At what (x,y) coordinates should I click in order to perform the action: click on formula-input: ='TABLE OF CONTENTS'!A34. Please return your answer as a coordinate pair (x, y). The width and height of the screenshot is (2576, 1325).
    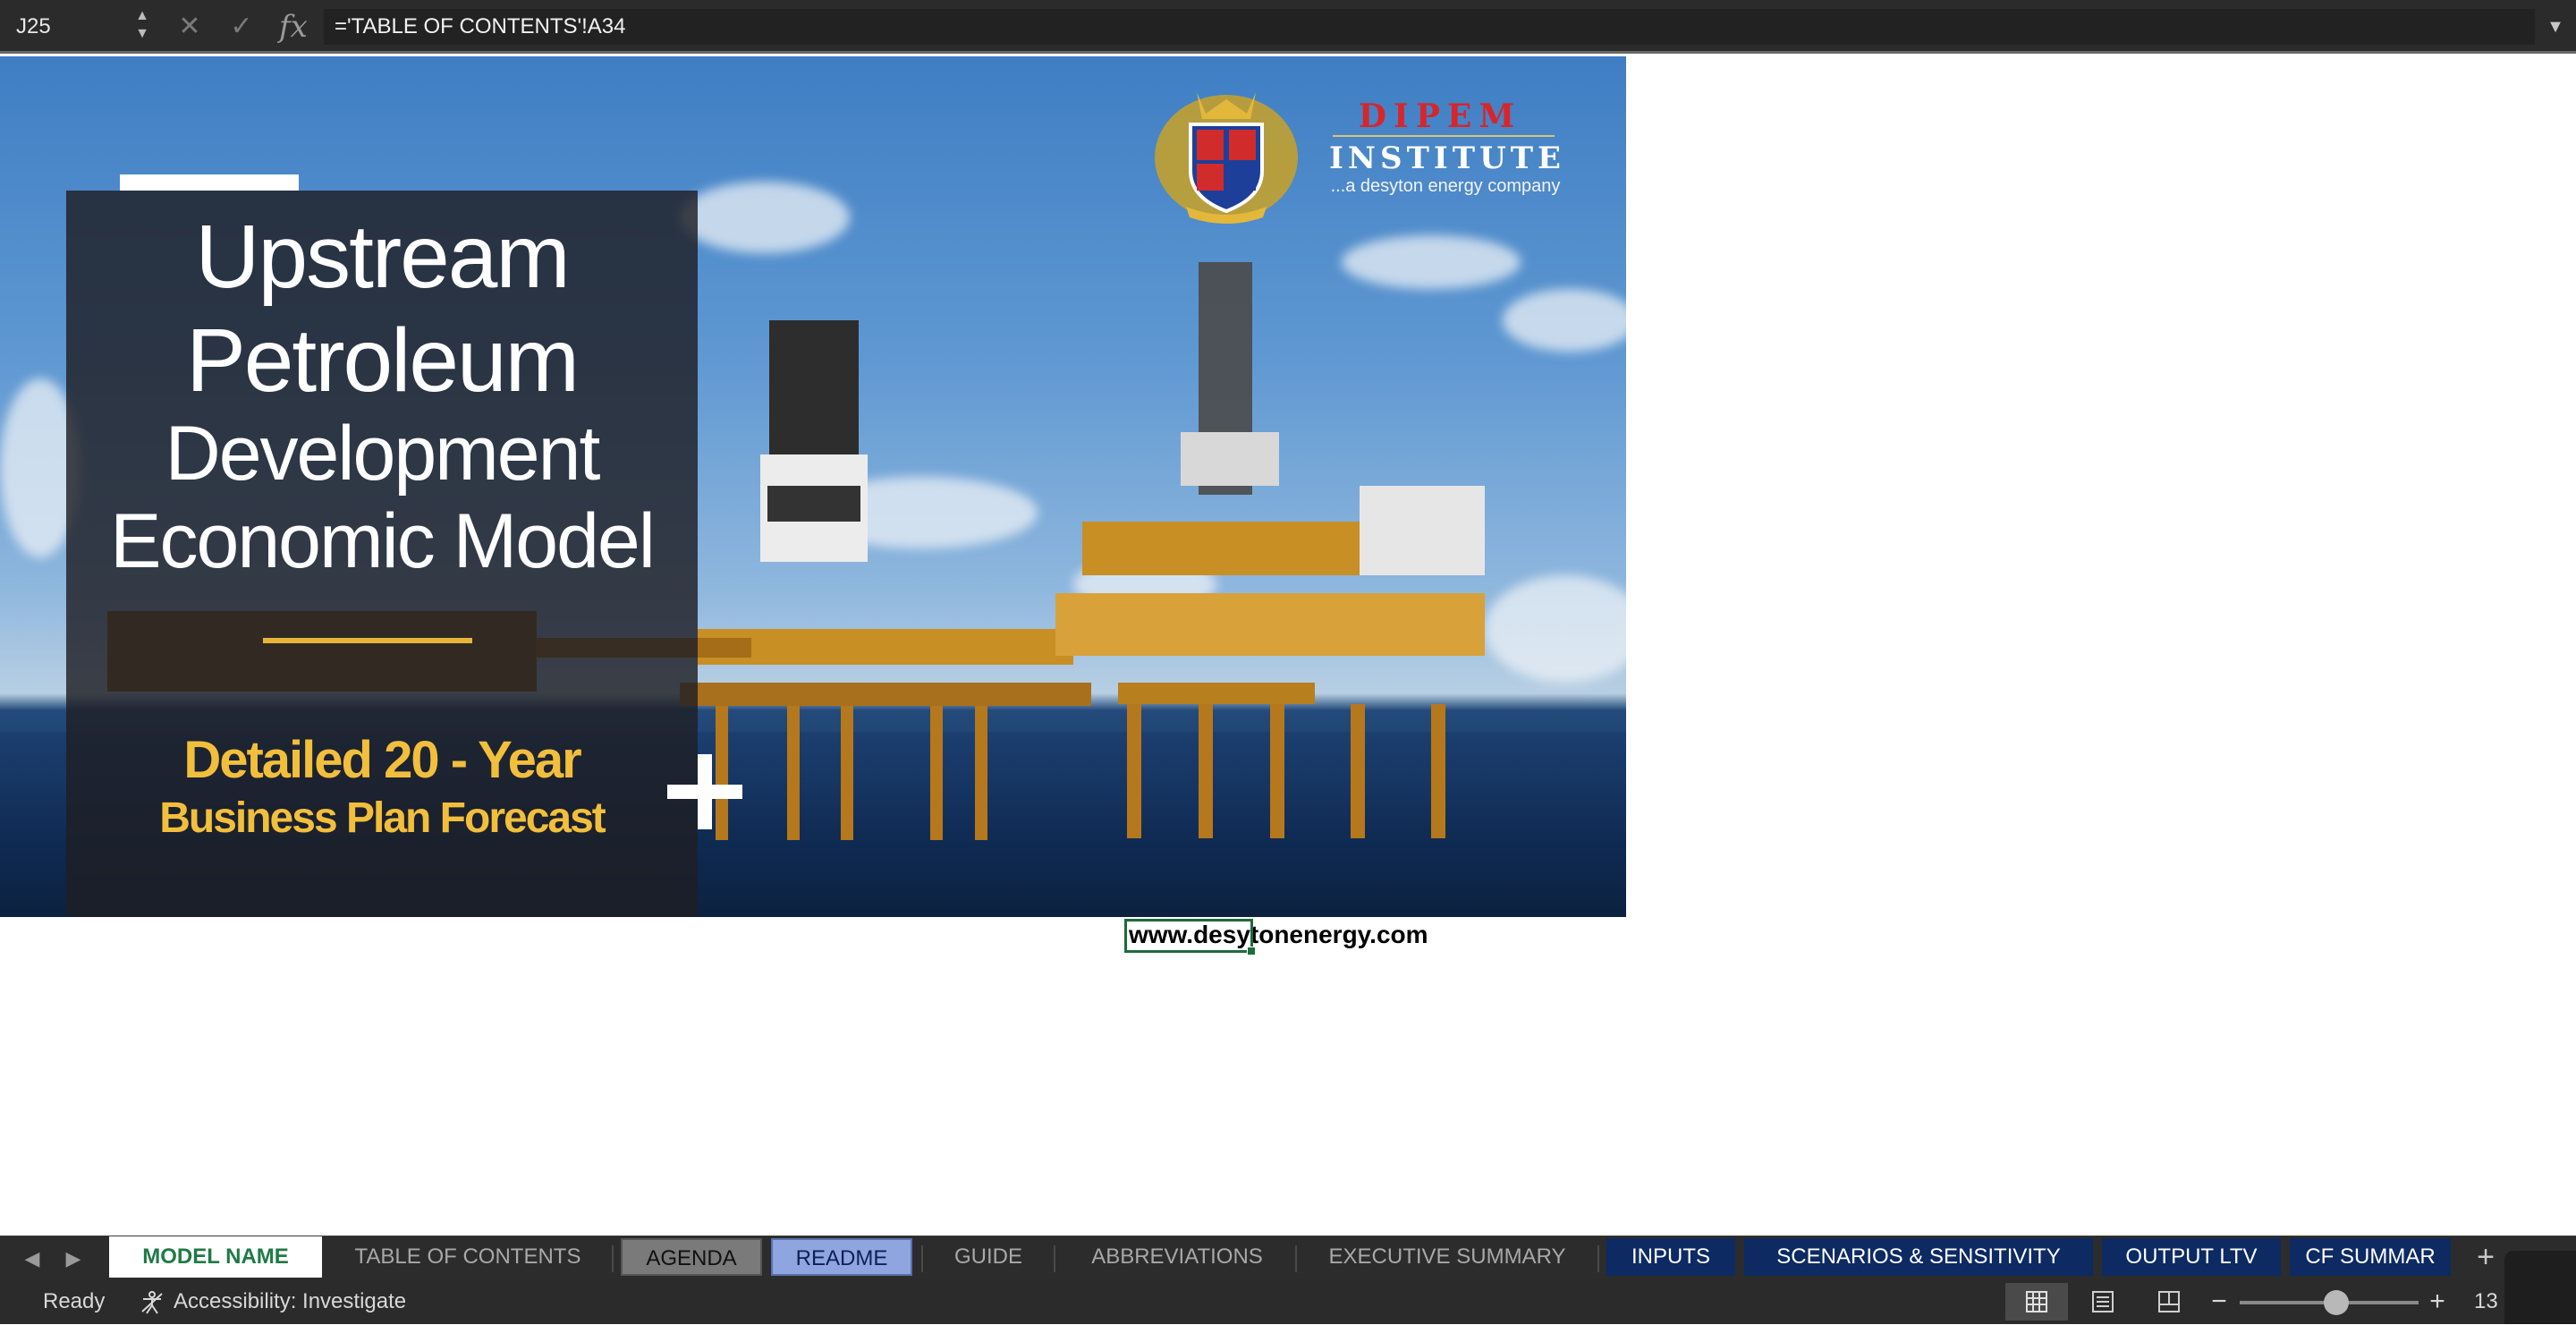
    Looking at the image, I should click on (1429, 27).